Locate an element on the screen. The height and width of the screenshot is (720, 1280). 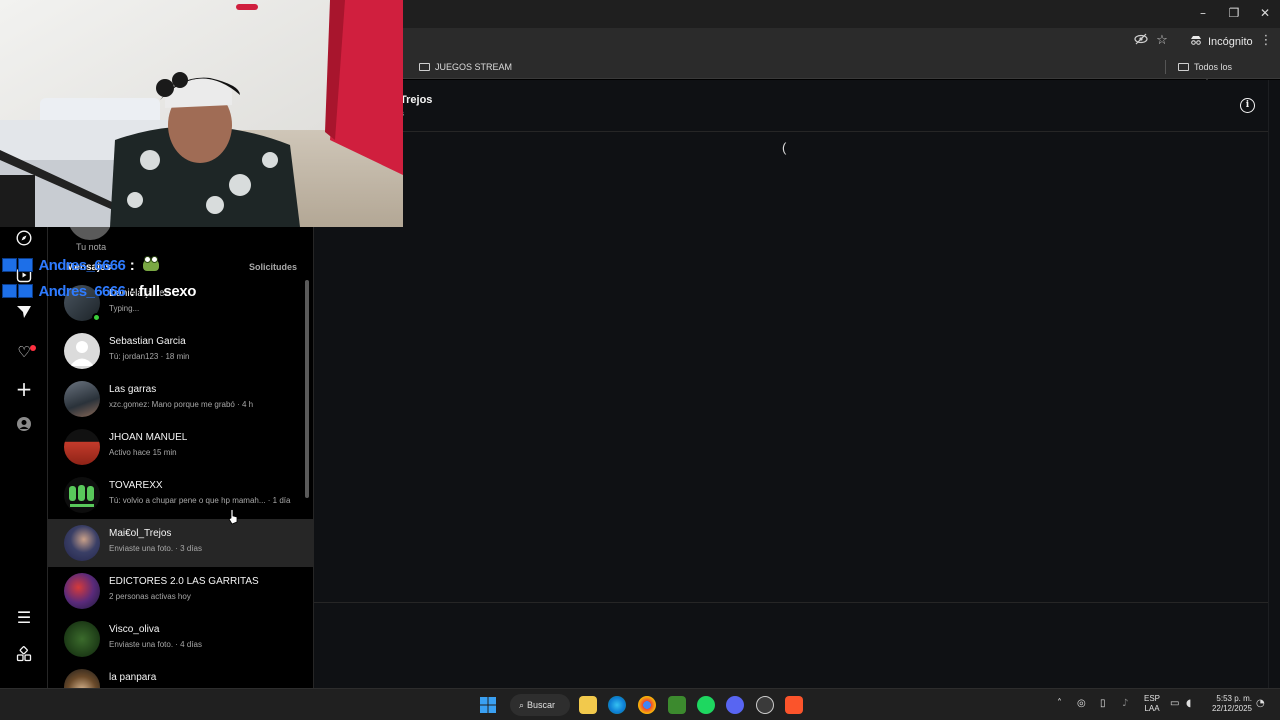
conversation-name: Sebastian Garcia is located at coordinates (147, 341).